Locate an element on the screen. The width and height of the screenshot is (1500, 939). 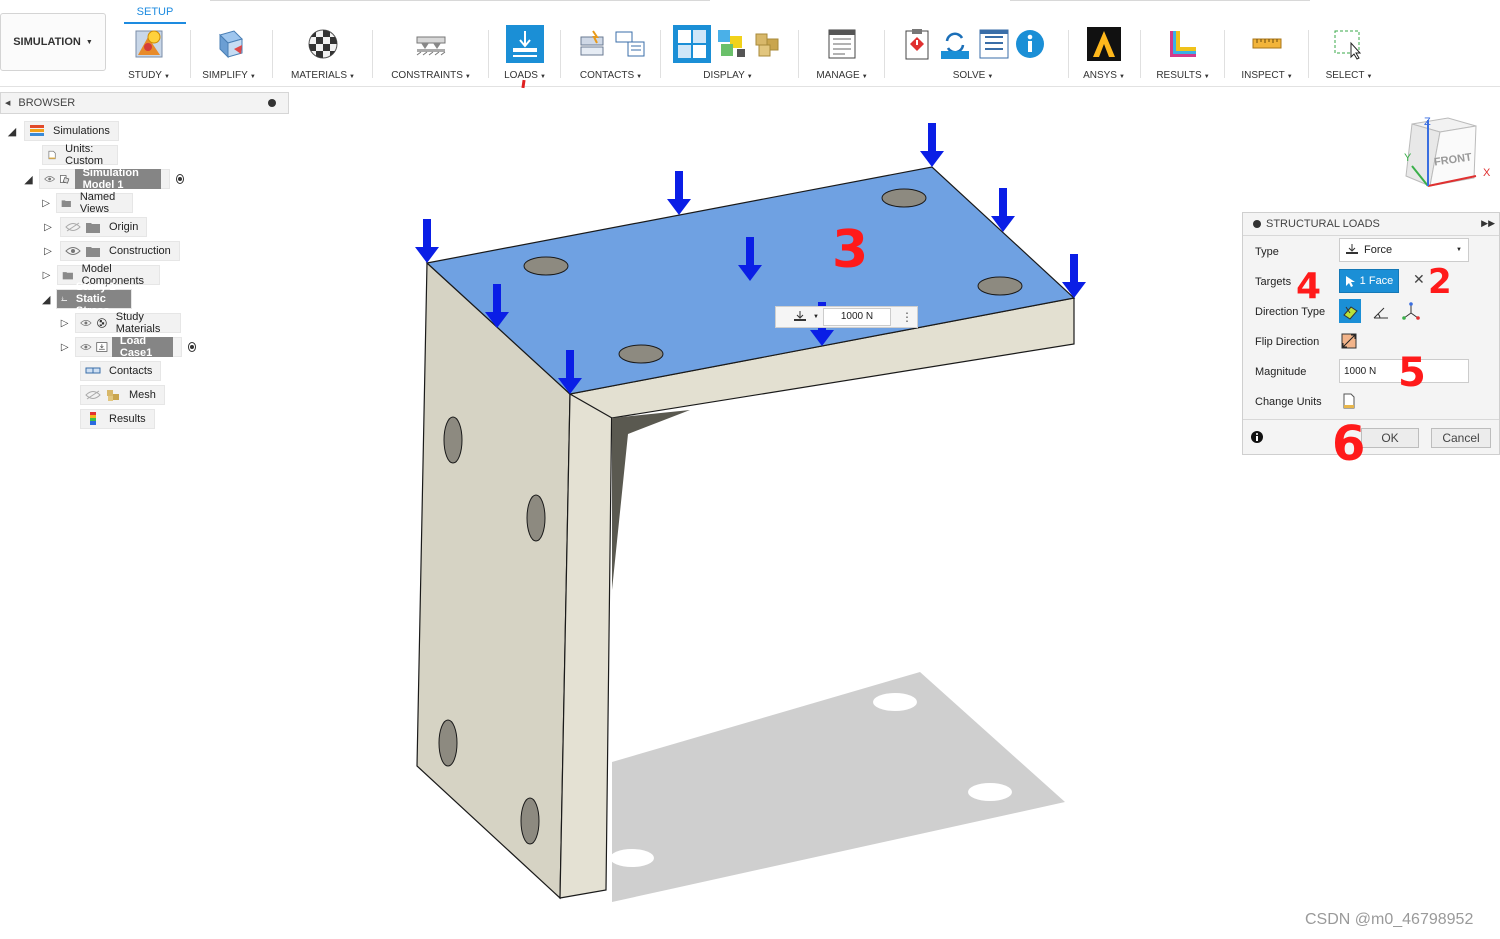
targets-value: 1 Face is located at coordinates (1376, 281).